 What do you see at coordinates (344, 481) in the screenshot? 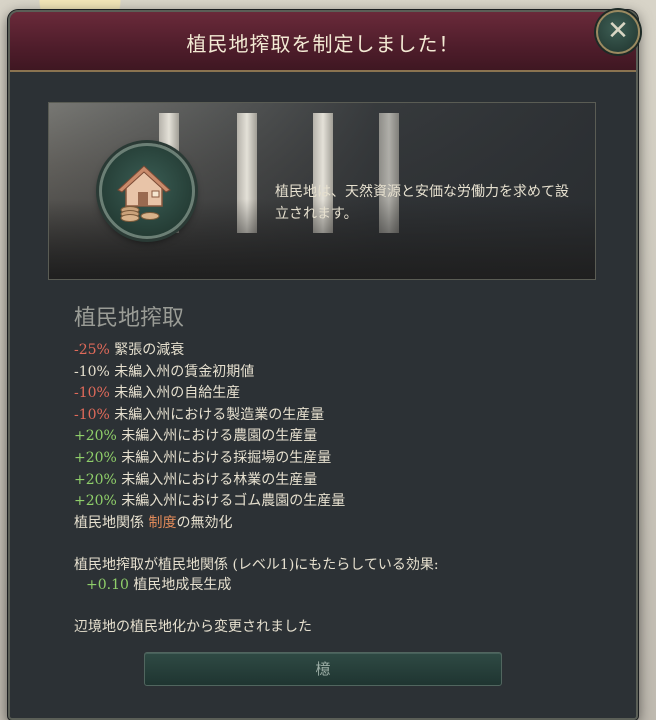
I see `effect-row: +20% 未編入州における林業の生産量` at bounding box center [344, 481].